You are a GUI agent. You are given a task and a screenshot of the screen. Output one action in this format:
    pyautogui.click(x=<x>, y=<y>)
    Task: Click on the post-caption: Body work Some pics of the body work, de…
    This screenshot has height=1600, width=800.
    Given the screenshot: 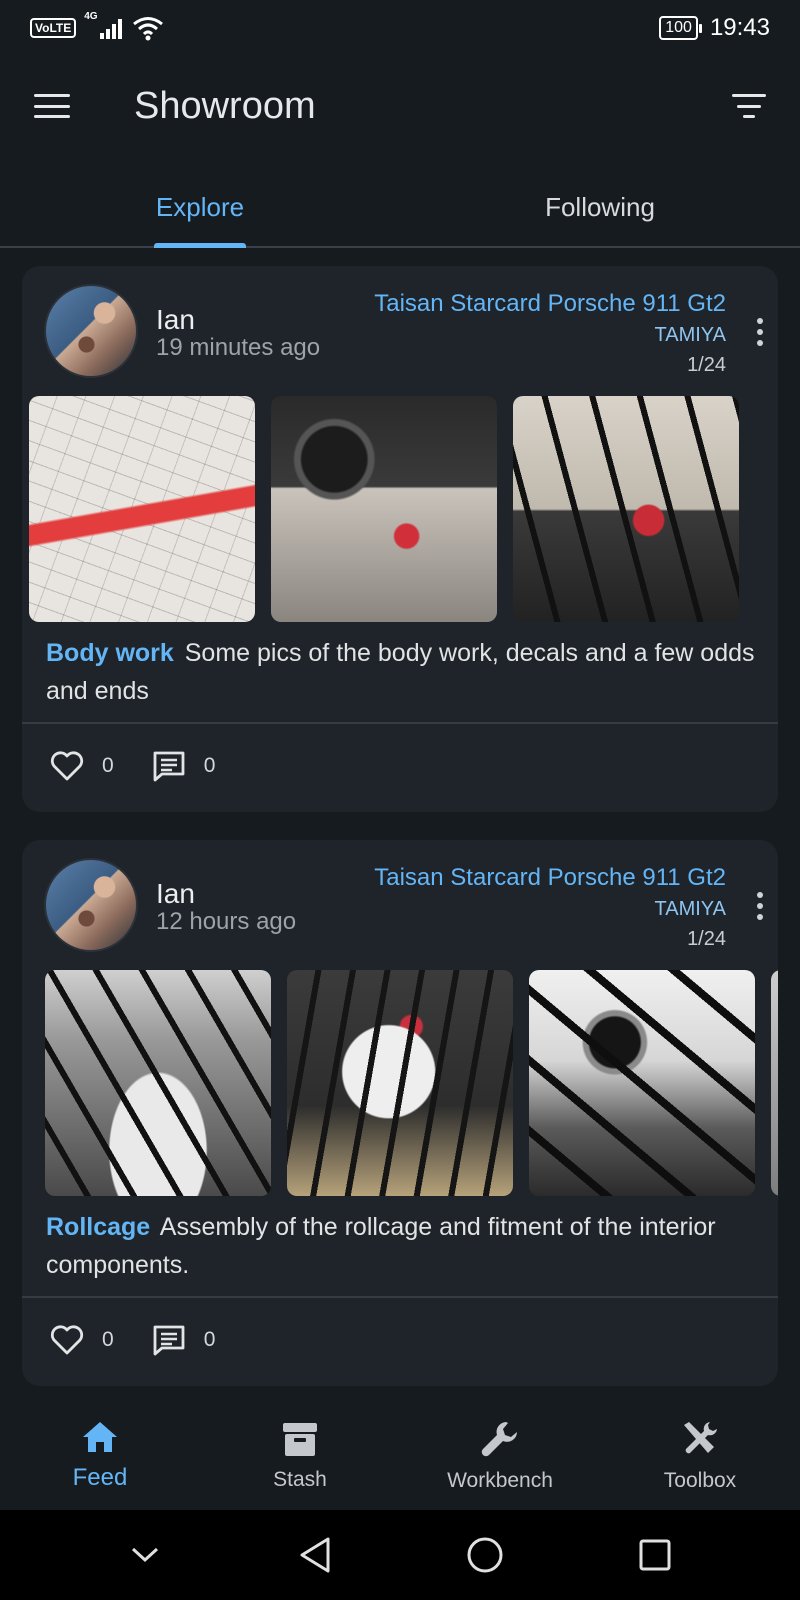 What is the action you would take?
    pyautogui.click(x=401, y=672)
    